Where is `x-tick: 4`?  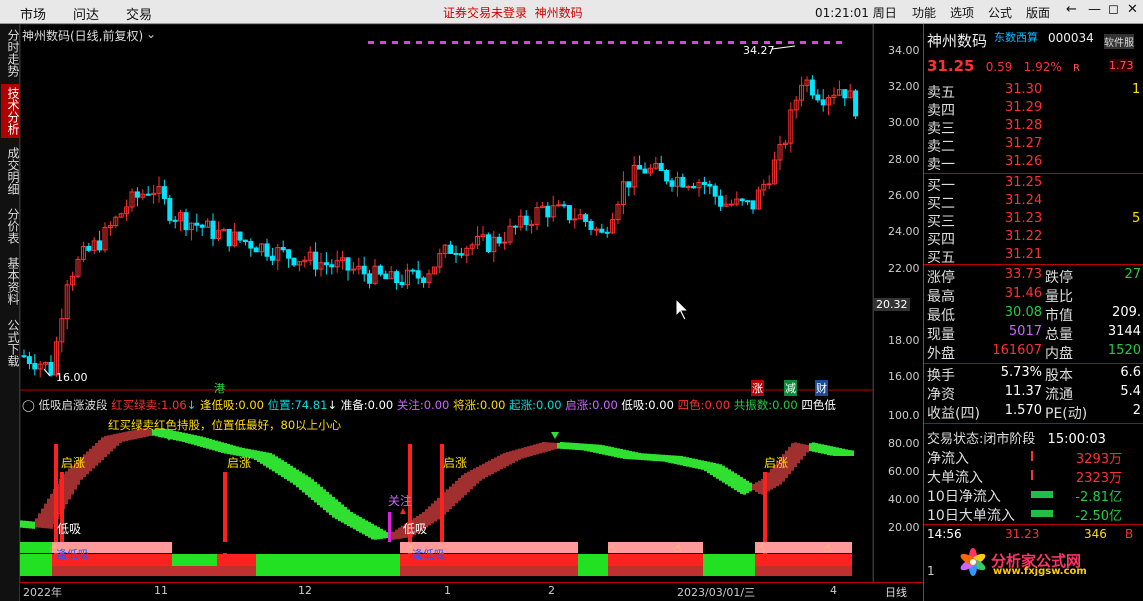 x-tick: 4 is located at coordinates (833, 590).